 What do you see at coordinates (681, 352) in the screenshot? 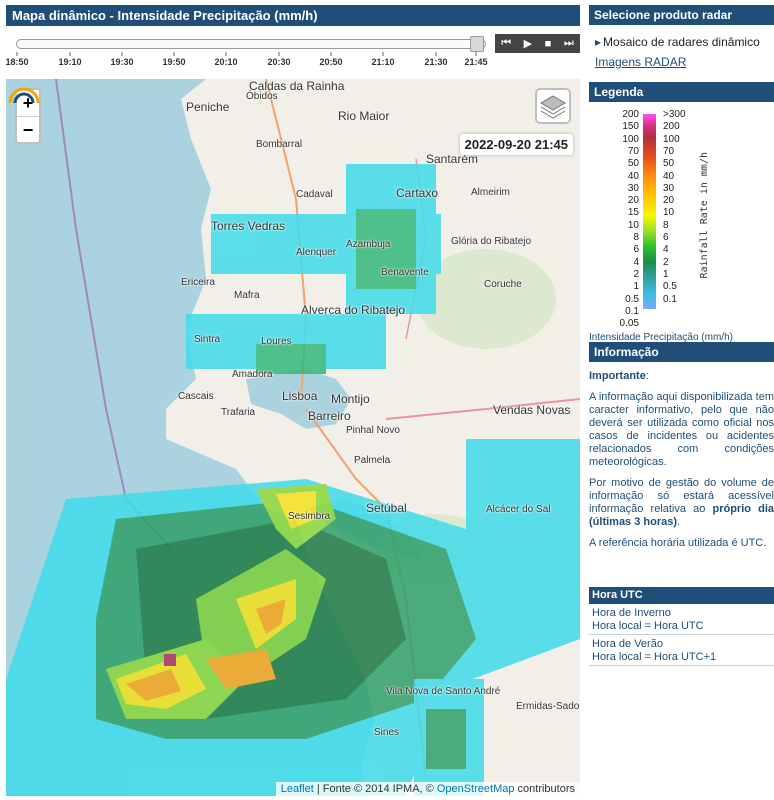
I see `info-header: Informação` at bounding box center [681, 352].